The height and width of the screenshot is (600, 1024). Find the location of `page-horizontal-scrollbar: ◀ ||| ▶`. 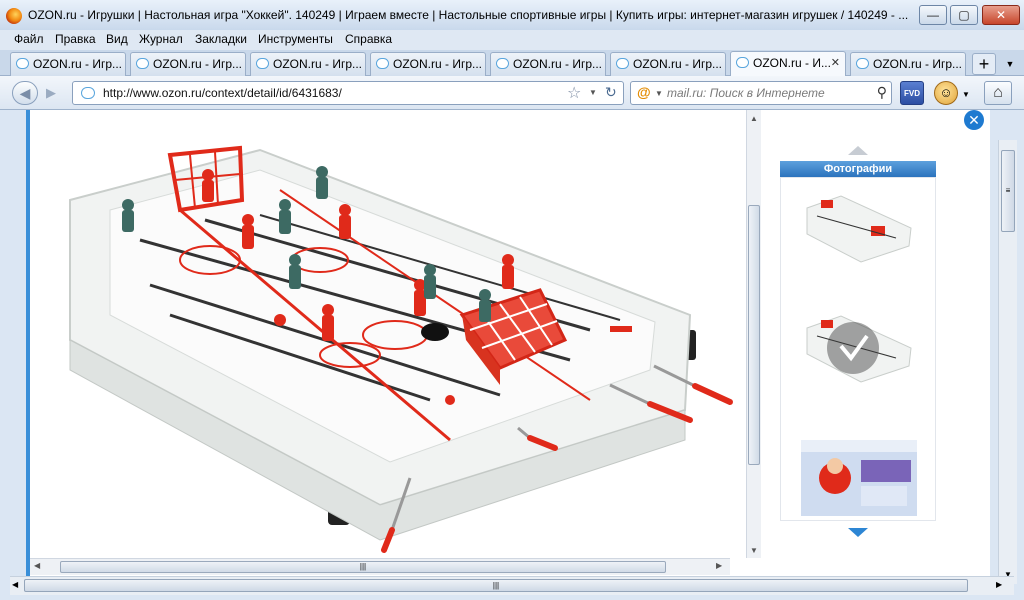

page-horizontal-scrollbar: ◀ ||| ▶ is located at coordinates (512, 585).